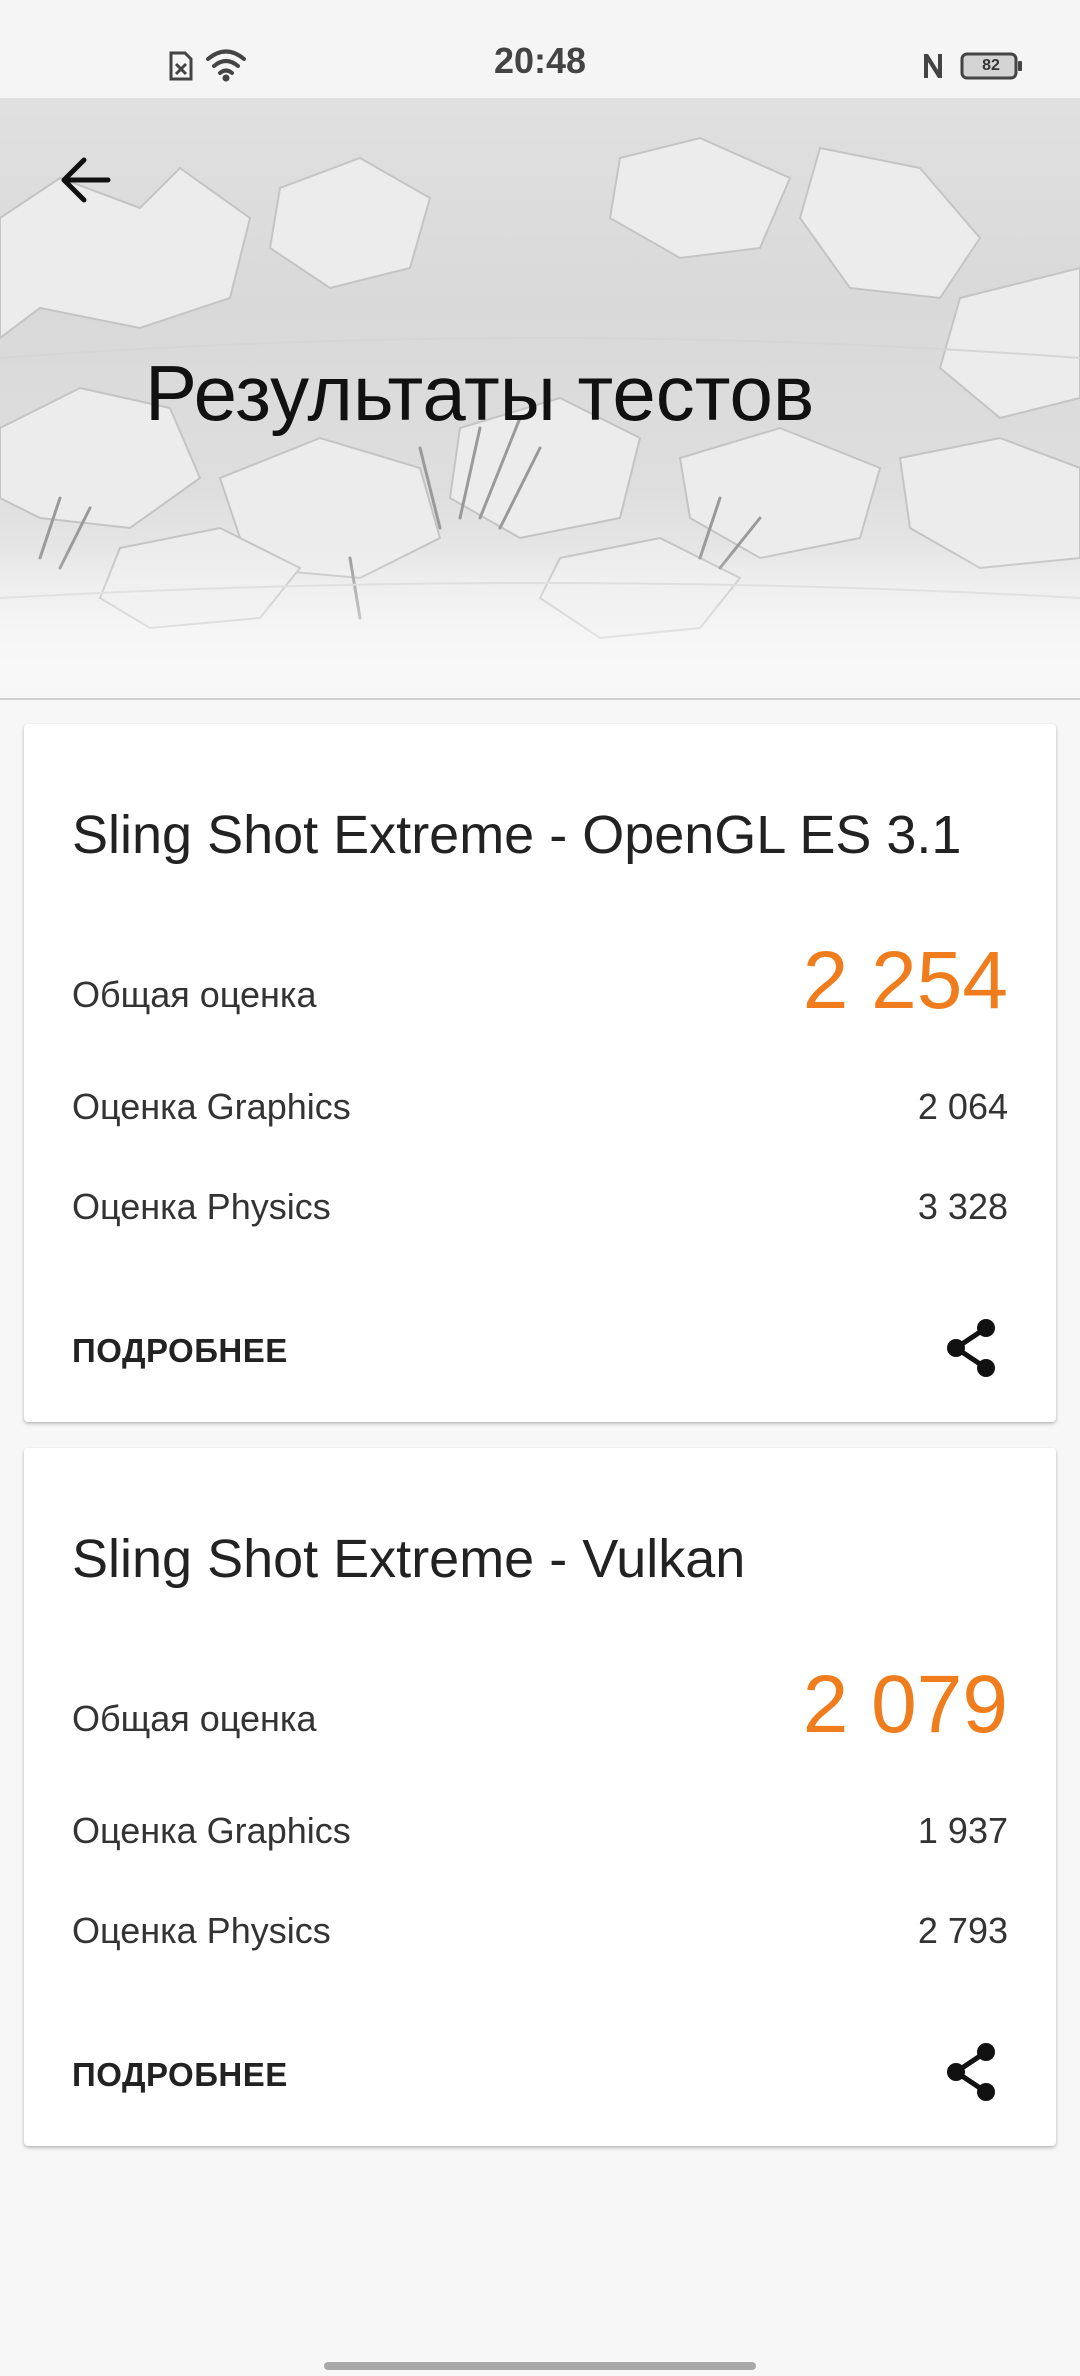  I want to click on back-arrow-icon, so click(86, 180).